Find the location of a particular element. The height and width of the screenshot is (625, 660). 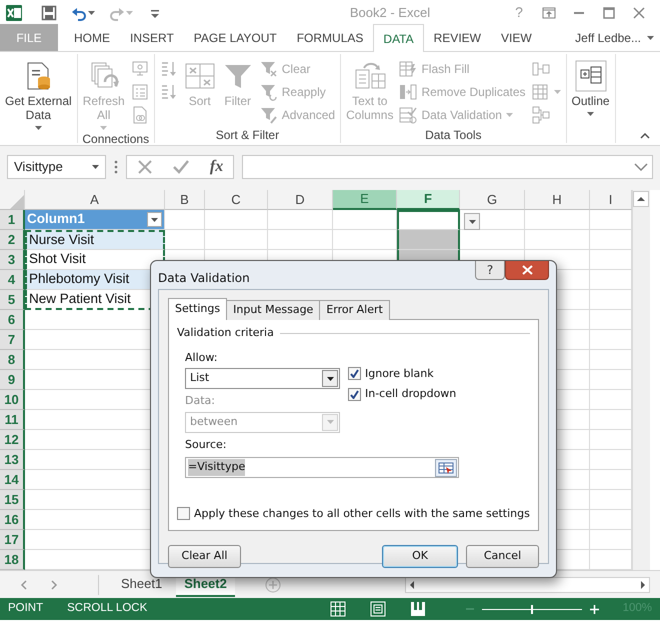

row-header: 14 is located at coordinates (12, 480).